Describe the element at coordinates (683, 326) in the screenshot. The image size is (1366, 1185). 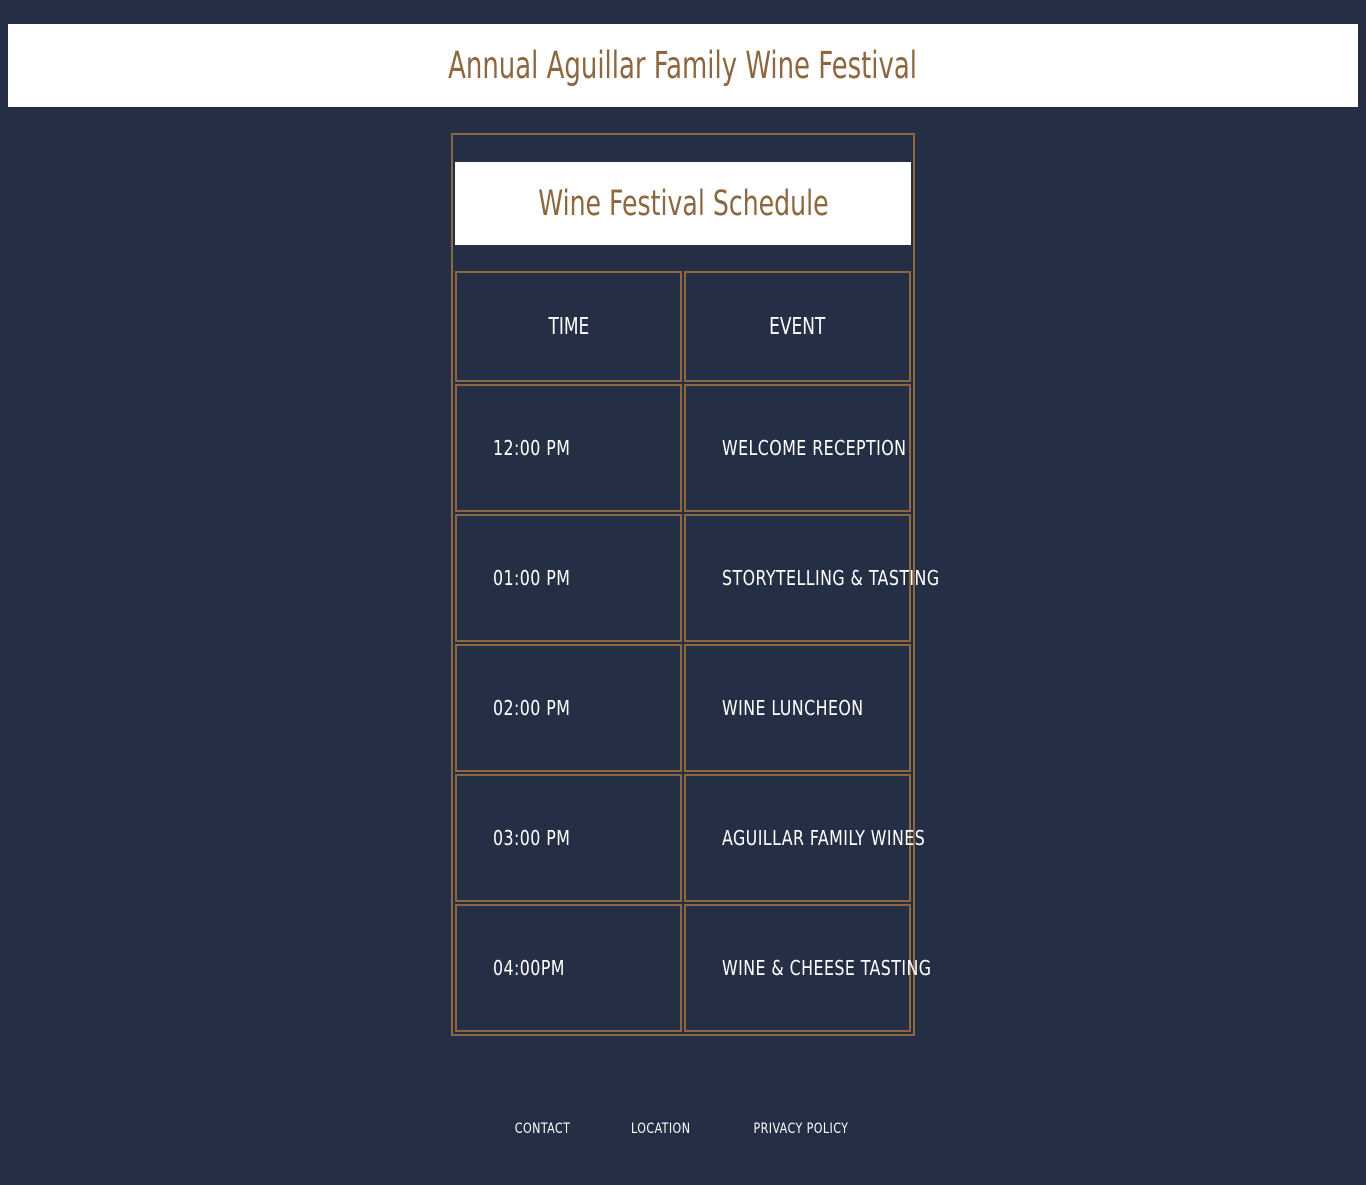
I see `header-row: TIME EVENT` at that location.